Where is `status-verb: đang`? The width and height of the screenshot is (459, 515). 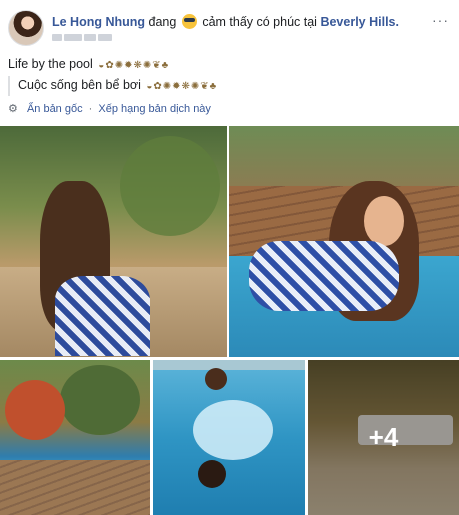
status-verb: đang is located at coordinates (162, 22).